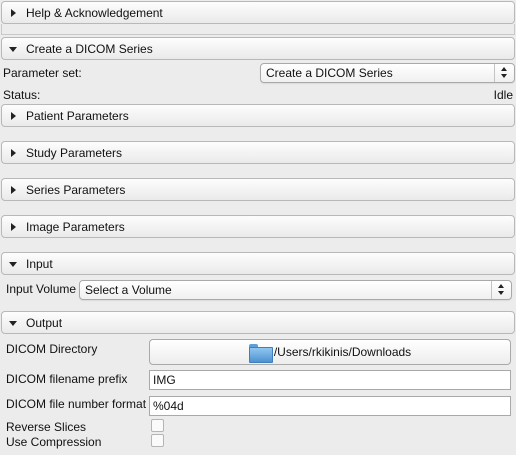  I want to click on reverse-slices-label: Reverse Slices, so click(46, 427).